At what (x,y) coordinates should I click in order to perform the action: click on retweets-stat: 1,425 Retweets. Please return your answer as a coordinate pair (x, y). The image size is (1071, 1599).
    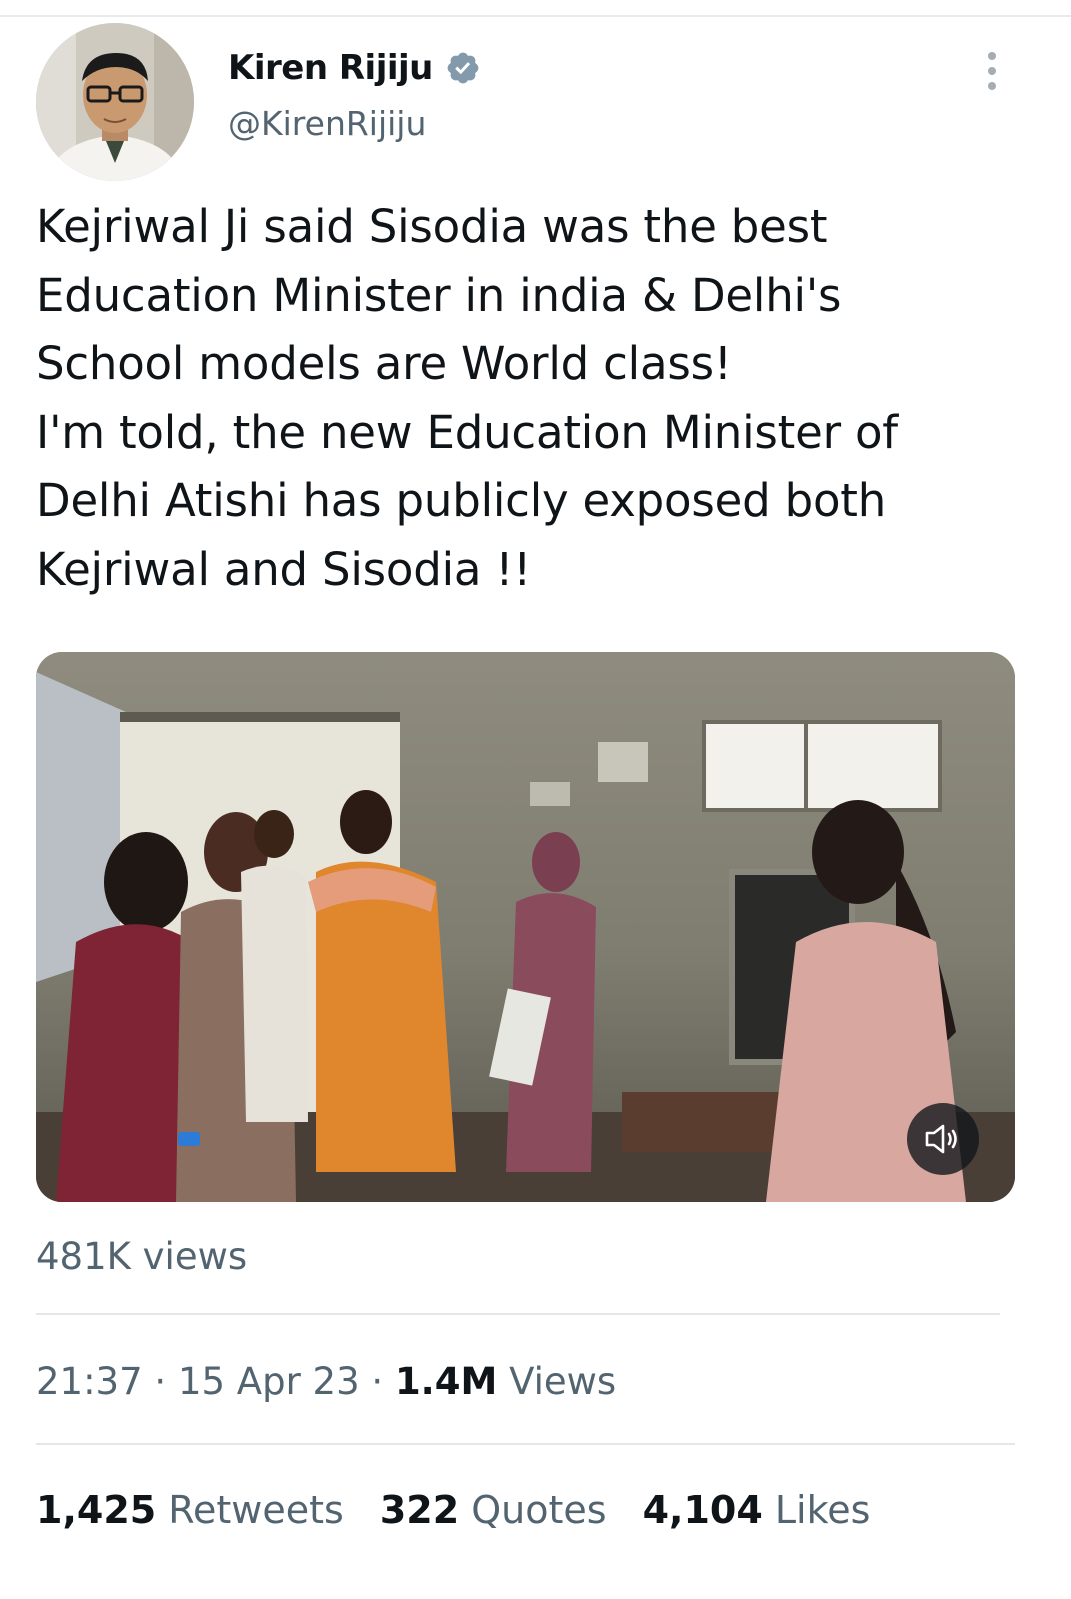
    Looking at the image, I should click on (190, 1510).